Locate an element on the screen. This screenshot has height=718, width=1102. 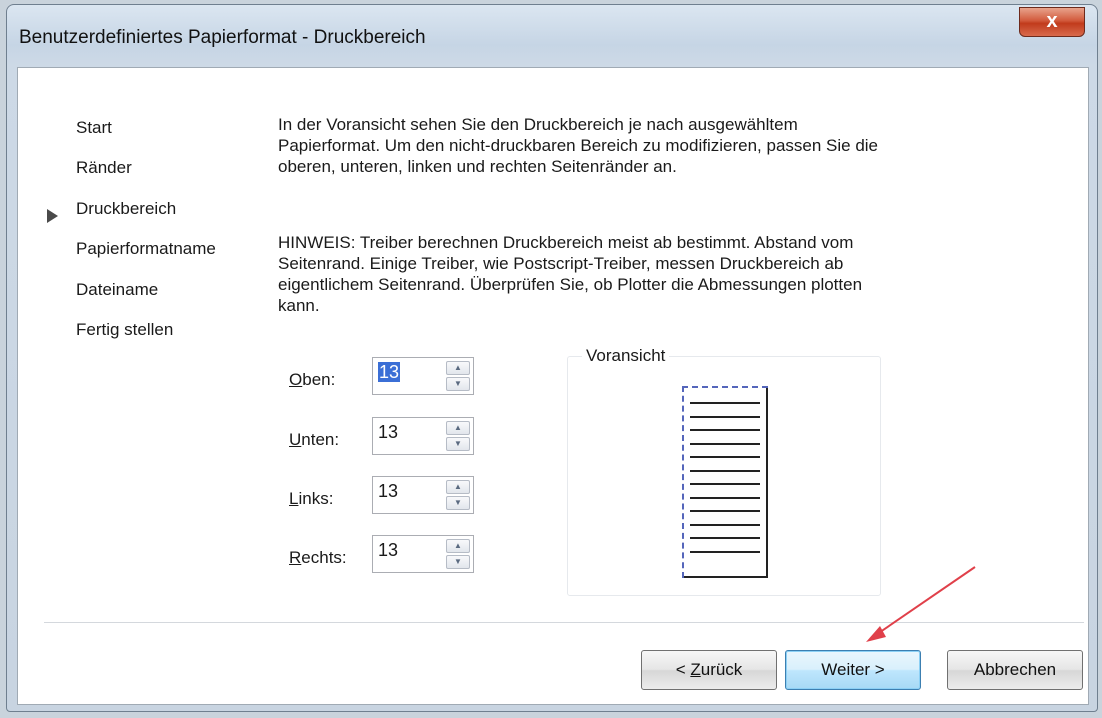
right-margin-label-text: echts: is located at coordinates (324, 557).